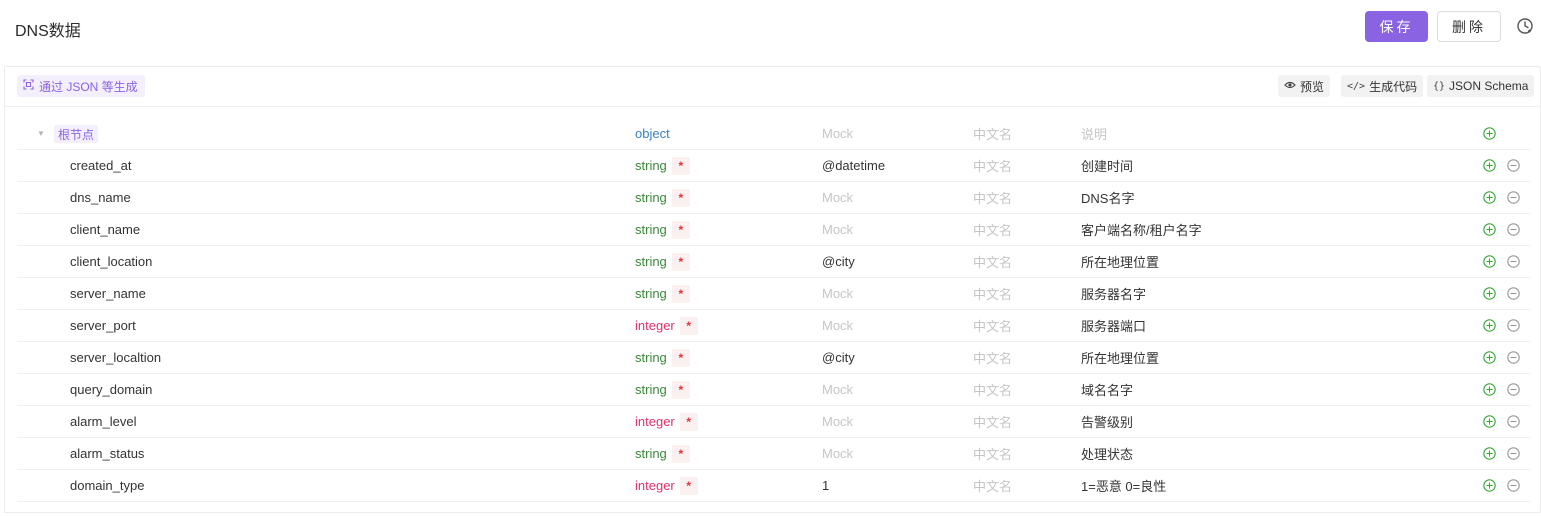 The image size is (1541, 516). Describe the element at coordinates (41, 133) in the screenshot. I see `collapse-caret-icon: ▼` at that location.